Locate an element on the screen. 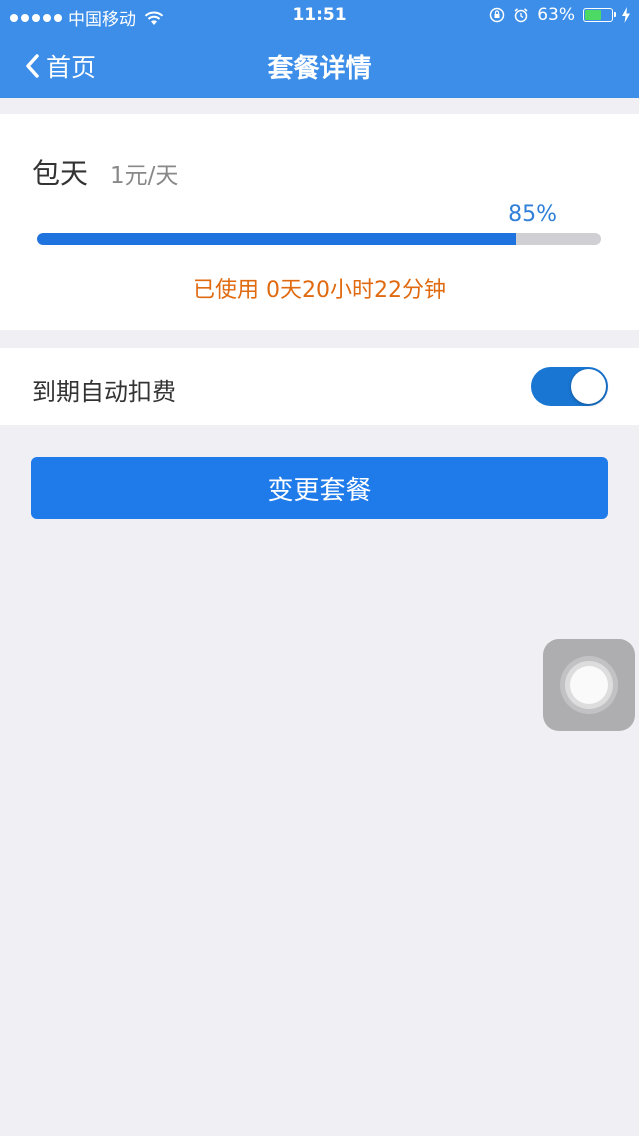  toggle-knob is located at coordinates (588, 386).